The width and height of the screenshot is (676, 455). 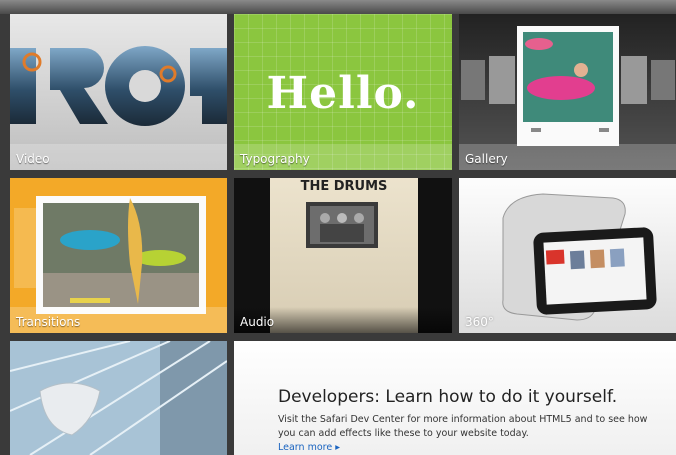 I want to click on glass-cube-photo, so click(x=118, y=398).